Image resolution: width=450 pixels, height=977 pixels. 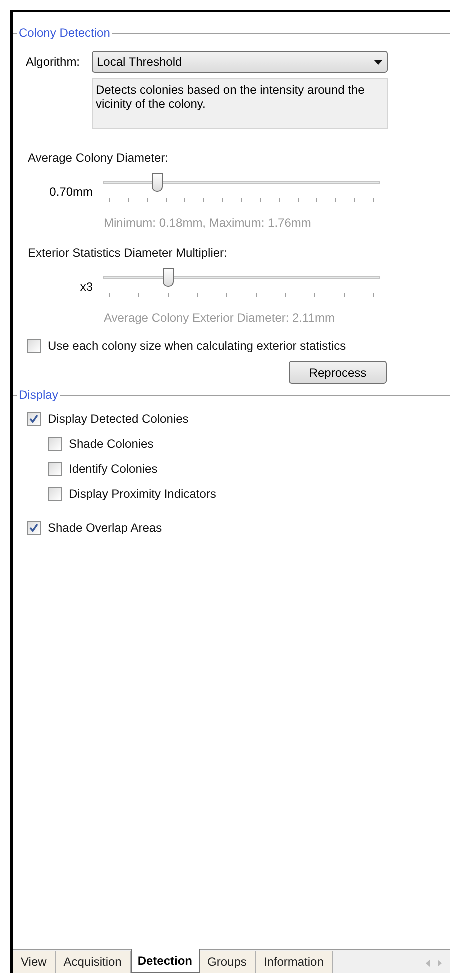 I want to click on algorithm-label: Algorithm:, so click(x=54, y=62).